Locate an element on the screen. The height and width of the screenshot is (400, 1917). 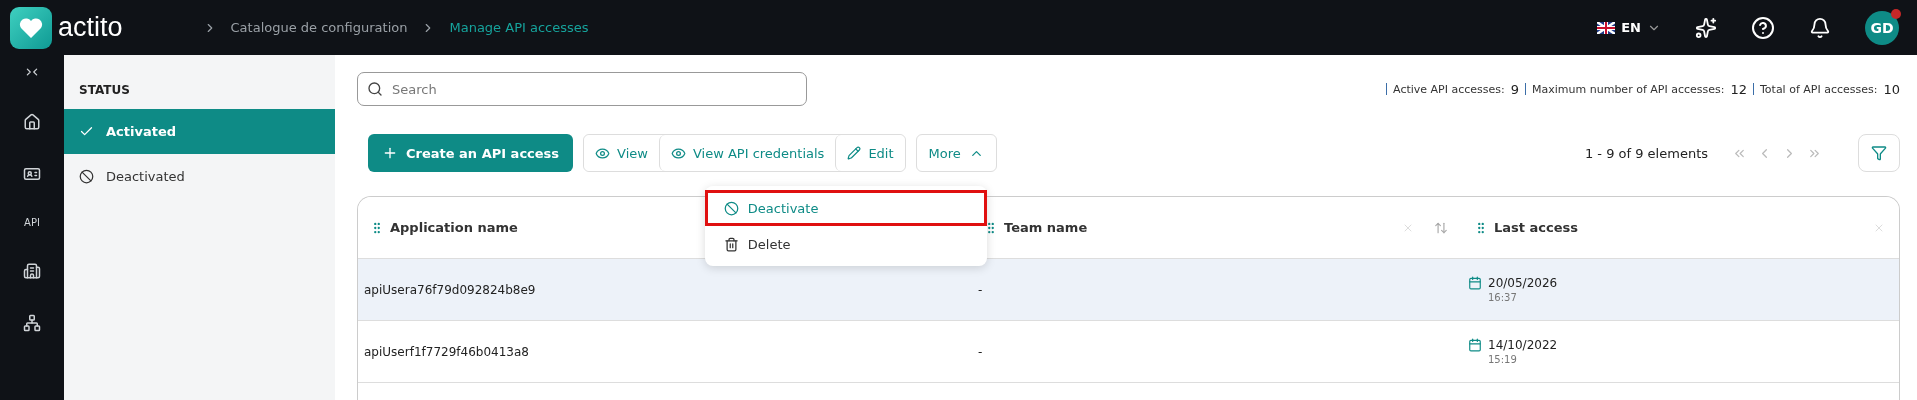
building-icon is located at coordinates (32, 271).